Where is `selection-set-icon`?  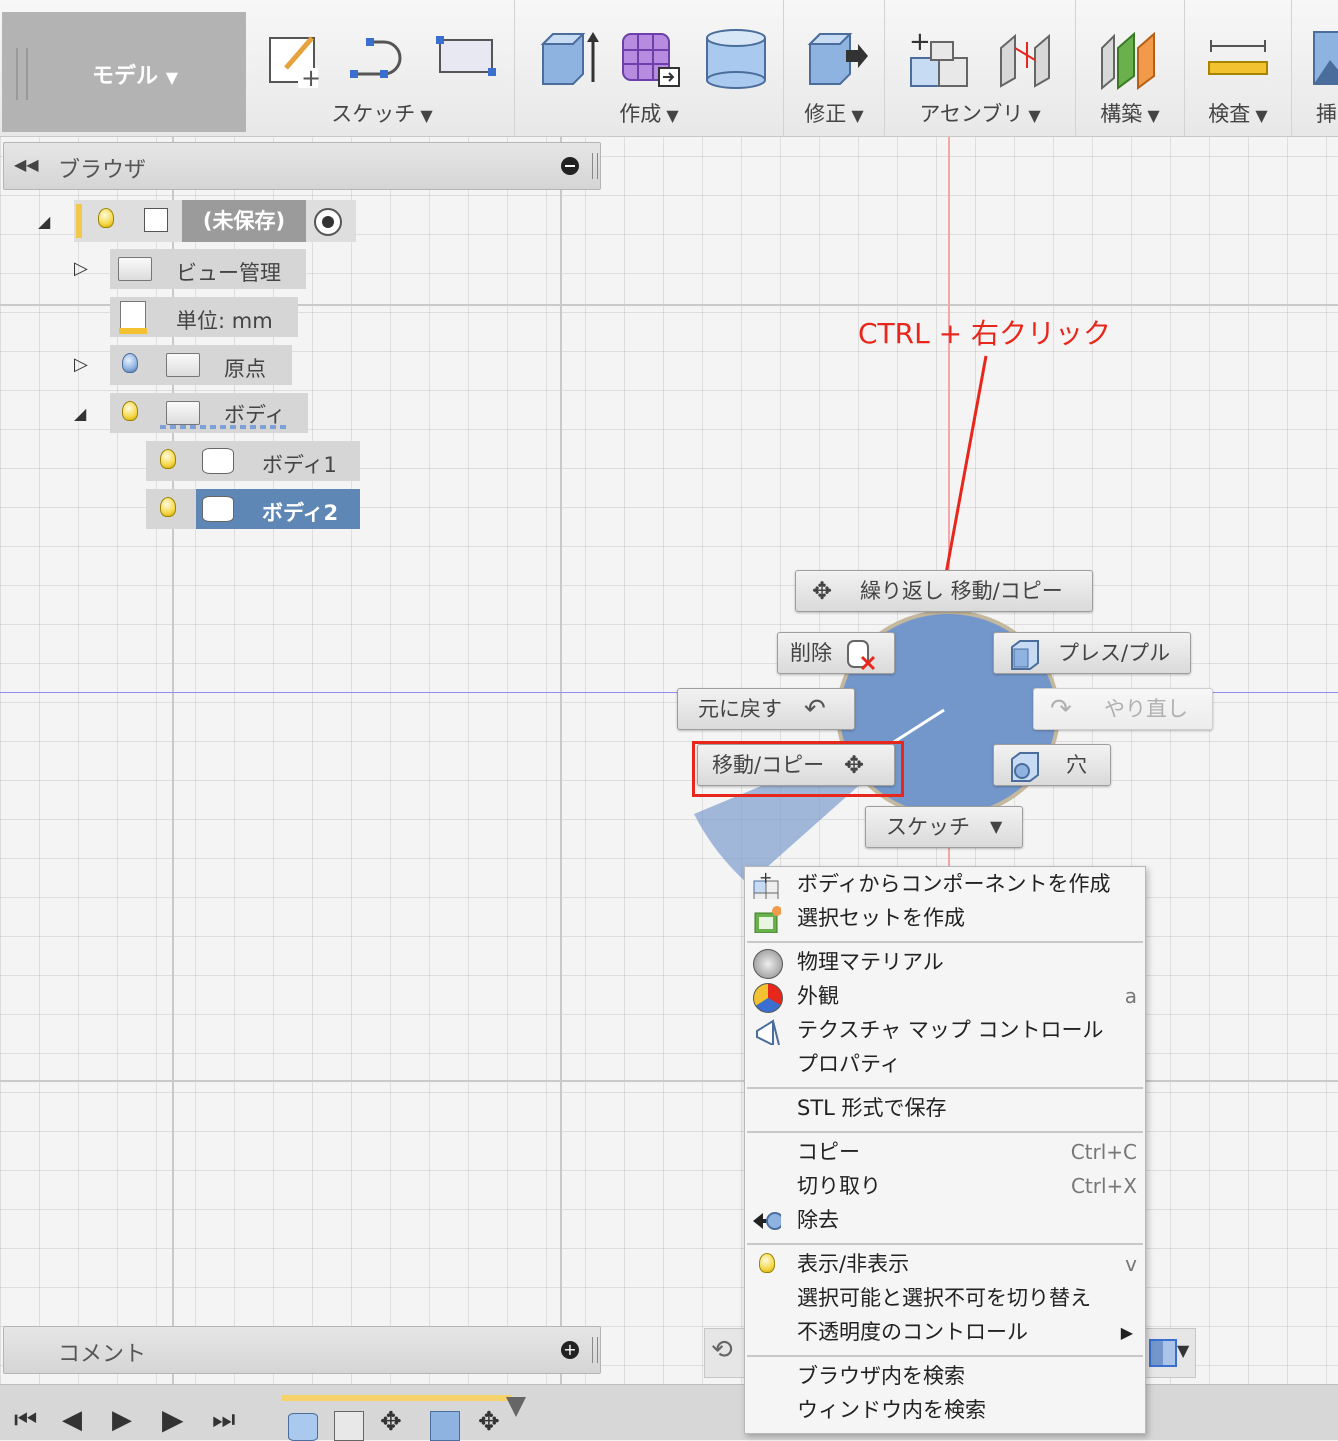 selection-set-icon is located at coordinates (767, 919).